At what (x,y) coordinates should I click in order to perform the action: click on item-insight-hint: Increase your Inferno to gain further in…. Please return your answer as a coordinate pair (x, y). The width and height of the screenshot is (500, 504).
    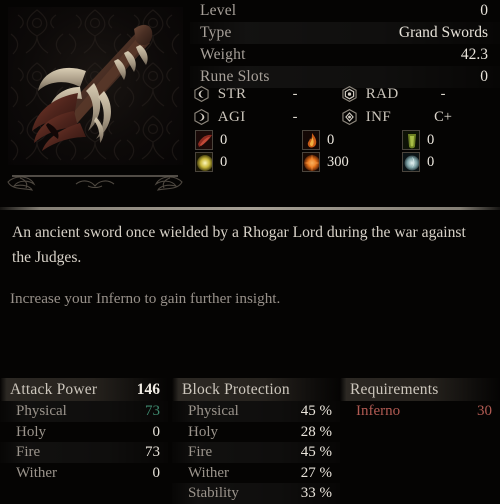
    Looking at the image, I should click on (145, 298).